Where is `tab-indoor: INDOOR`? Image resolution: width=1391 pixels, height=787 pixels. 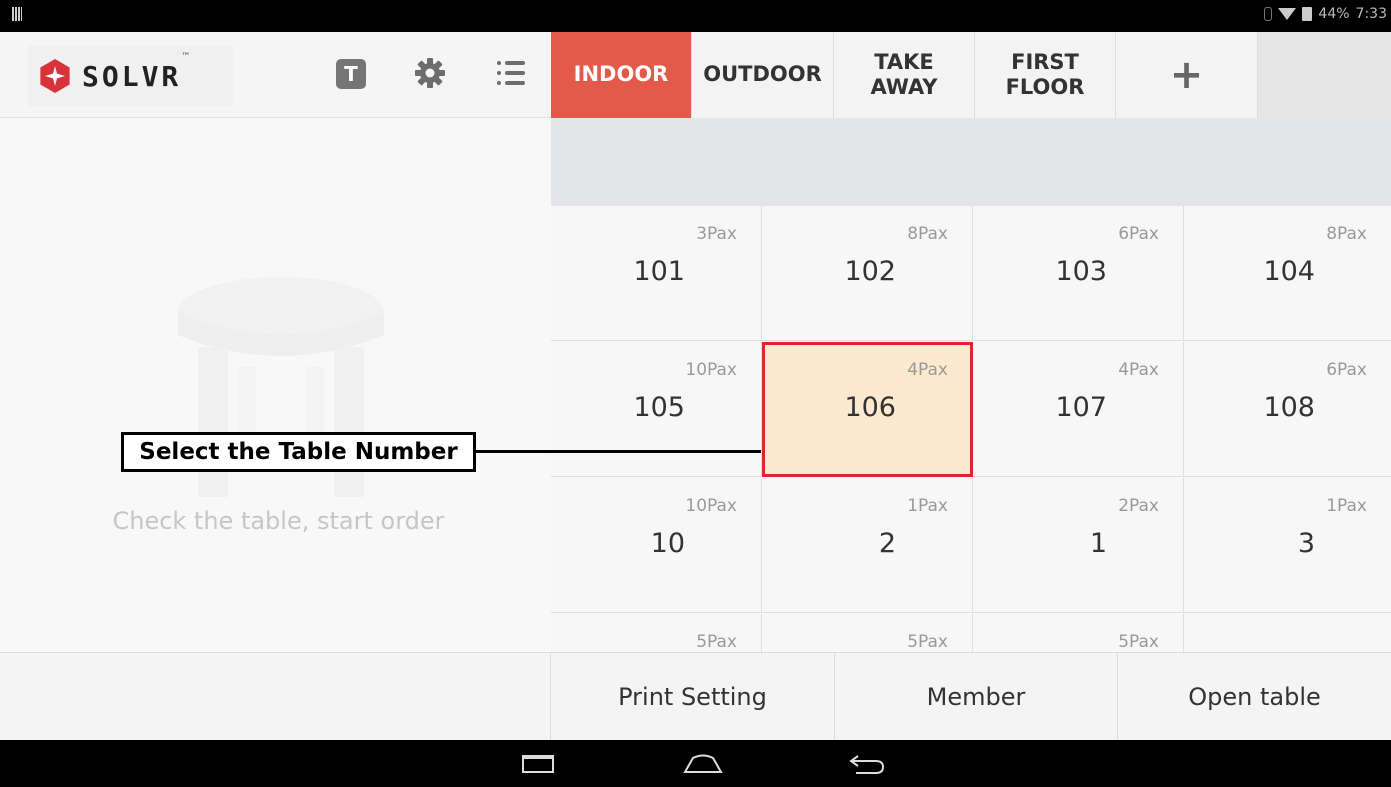
tab-indoor: INDOOR is located at coordinates (621, 75).